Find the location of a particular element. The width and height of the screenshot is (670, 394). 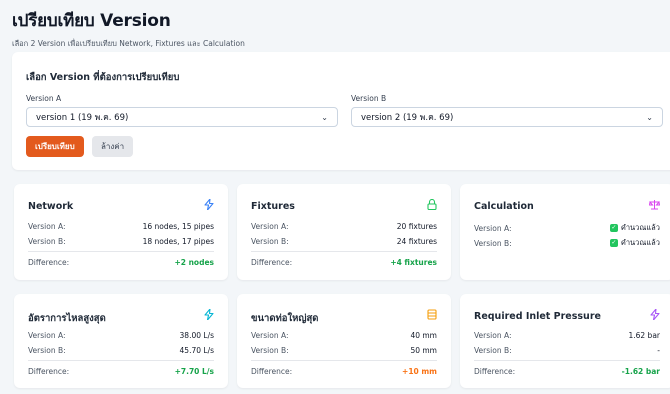

difference-value: +2 nodes is located at coordinates (194, 262).